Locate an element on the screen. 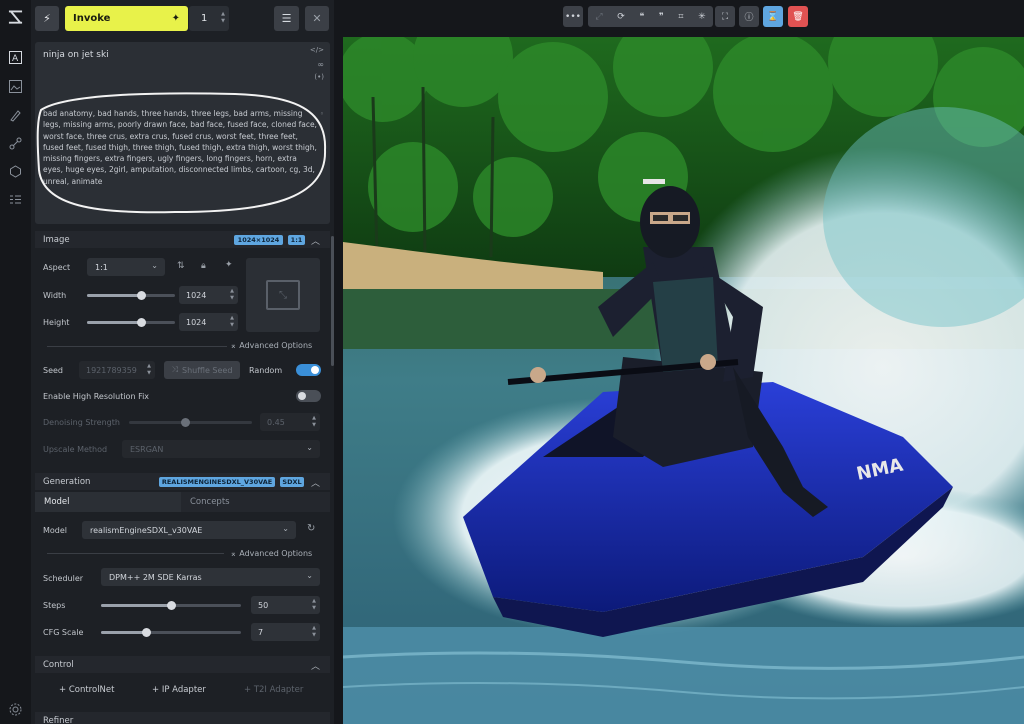  add-t2i-adapter-button: + T2I Adapter is located at coordinates (273, 690).